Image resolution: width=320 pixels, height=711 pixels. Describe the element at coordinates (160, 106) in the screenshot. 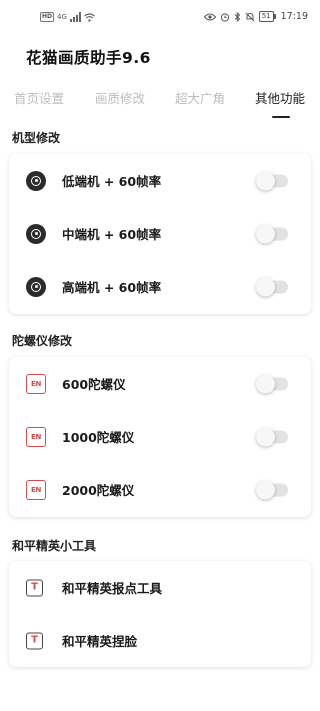

I see `tab-bar: 首页设置 画质修改 超大广角 其他功能` at that location.